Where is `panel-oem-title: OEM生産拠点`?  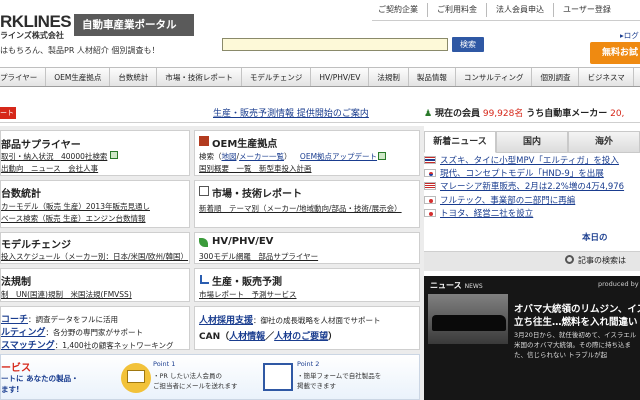
panel-oem-title: OEM生産拠点 is located at coordinates (244, 142).